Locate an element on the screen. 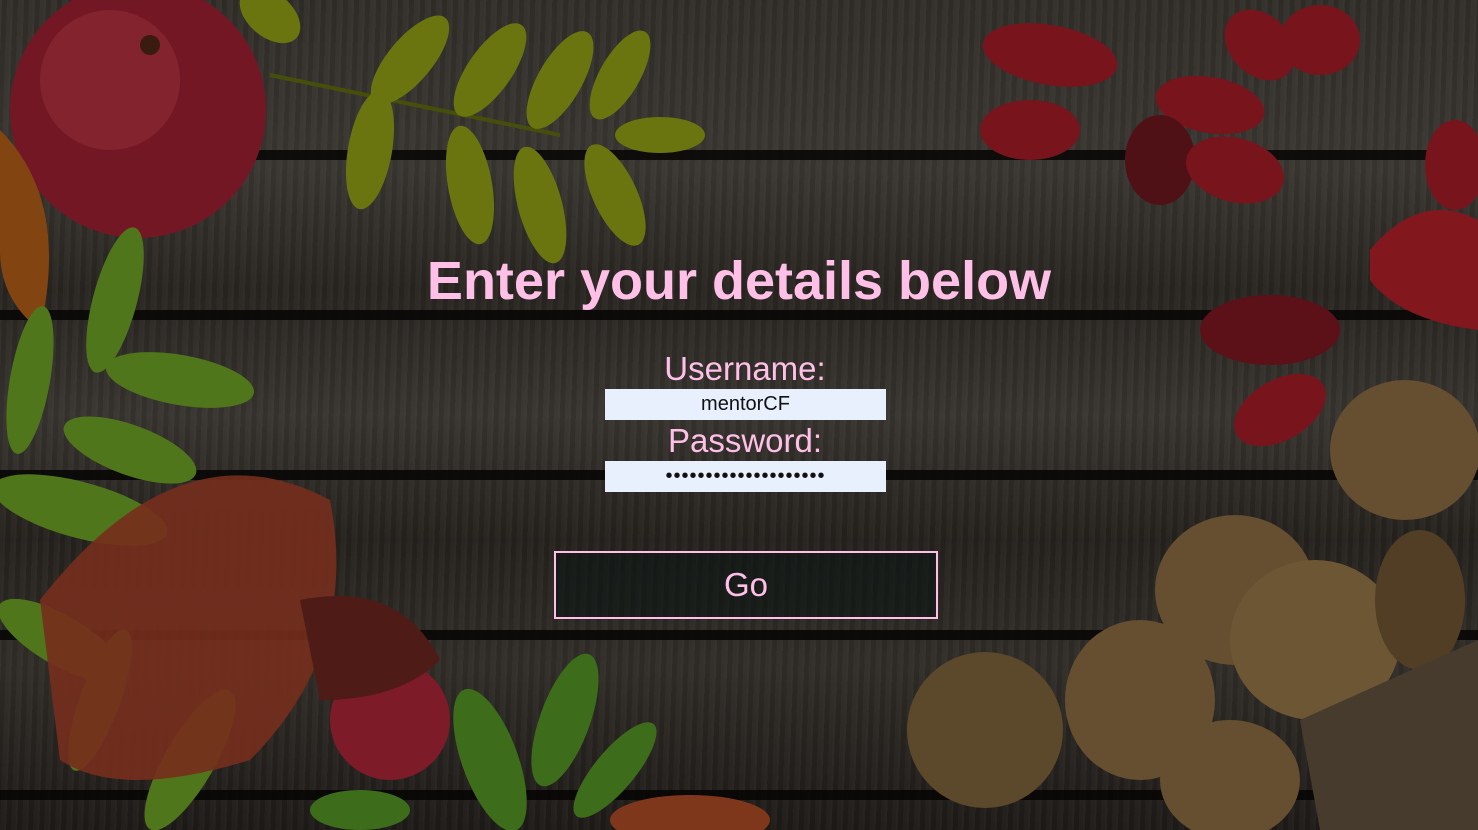  username-input is located at coordinates (745, 404).